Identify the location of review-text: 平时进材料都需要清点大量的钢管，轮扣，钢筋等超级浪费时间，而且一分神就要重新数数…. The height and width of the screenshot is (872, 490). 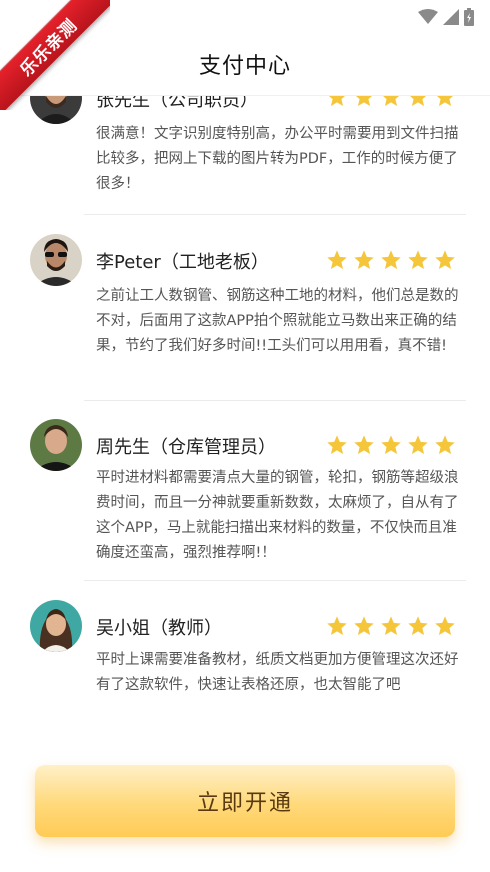
(277, 515).